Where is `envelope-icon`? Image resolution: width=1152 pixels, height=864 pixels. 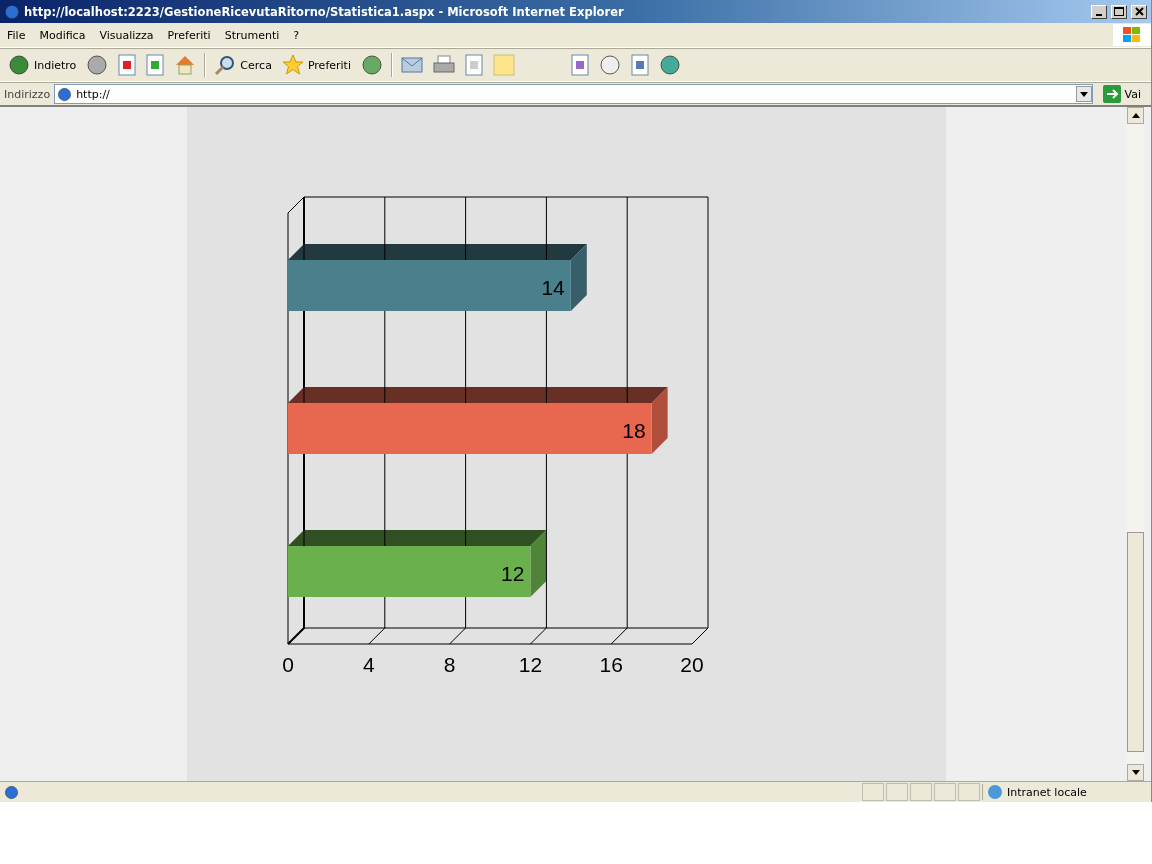 envelope-icon is located at coordinates (411, 65).